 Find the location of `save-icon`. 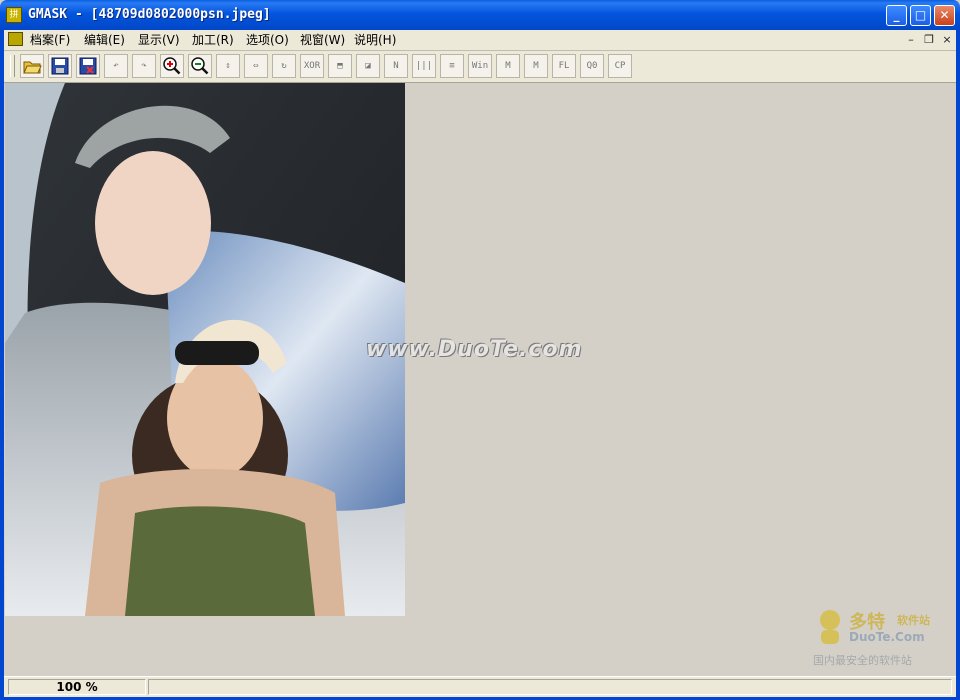

save-icon is located at coordinates (60, 66).